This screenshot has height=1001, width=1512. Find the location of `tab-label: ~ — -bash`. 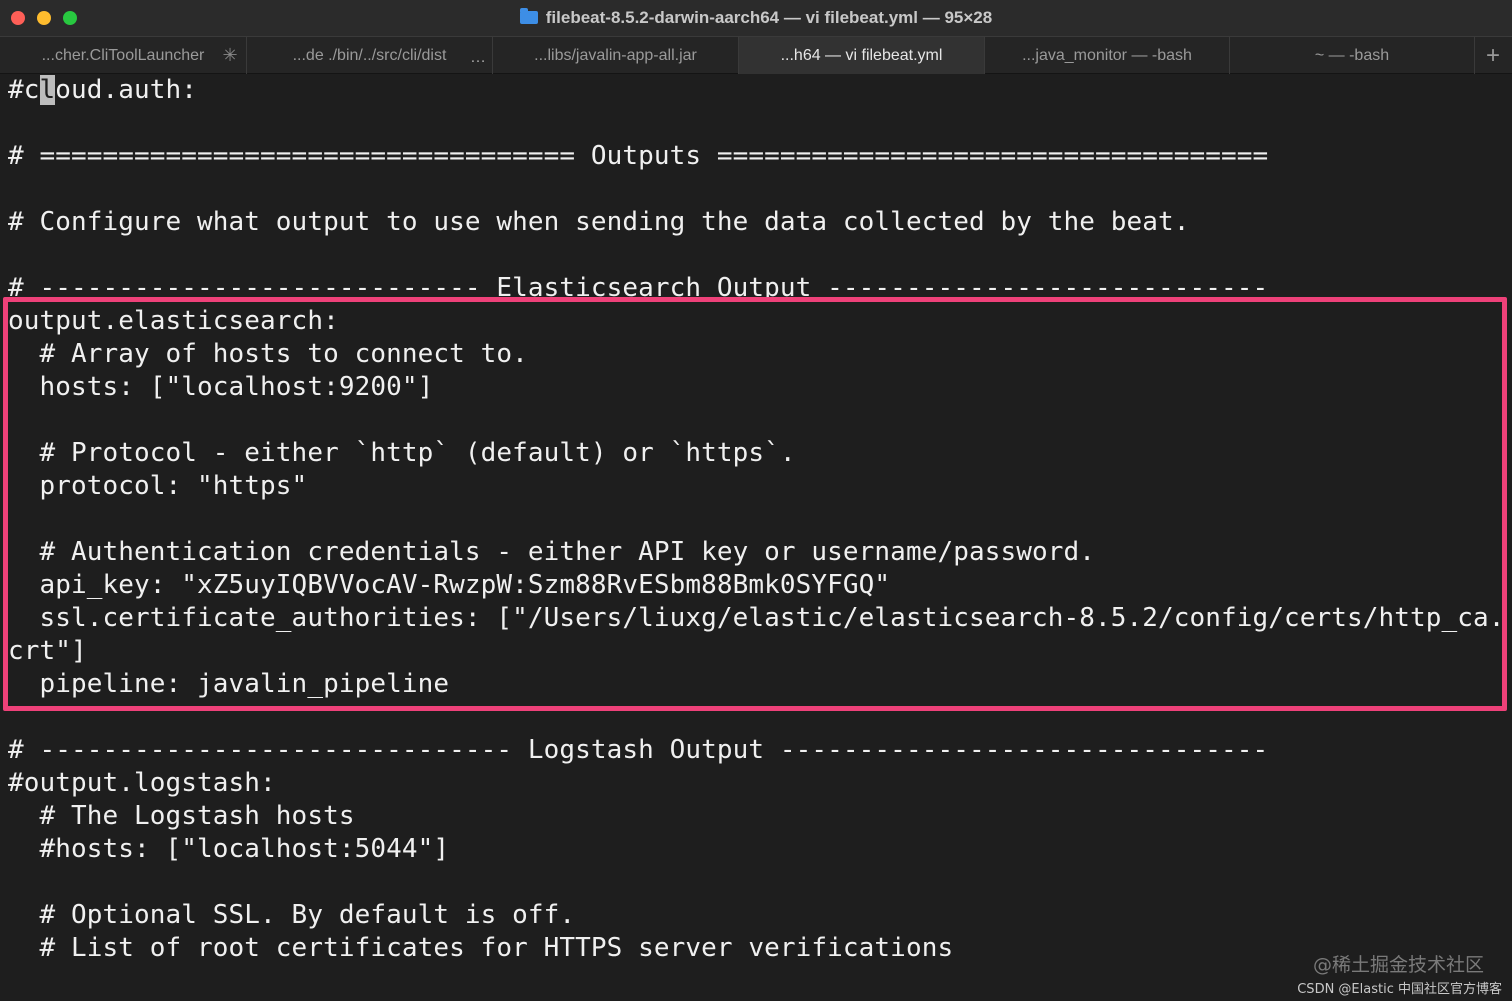

tab-label: ~ — -bash is located at coordinates (1352, 55).